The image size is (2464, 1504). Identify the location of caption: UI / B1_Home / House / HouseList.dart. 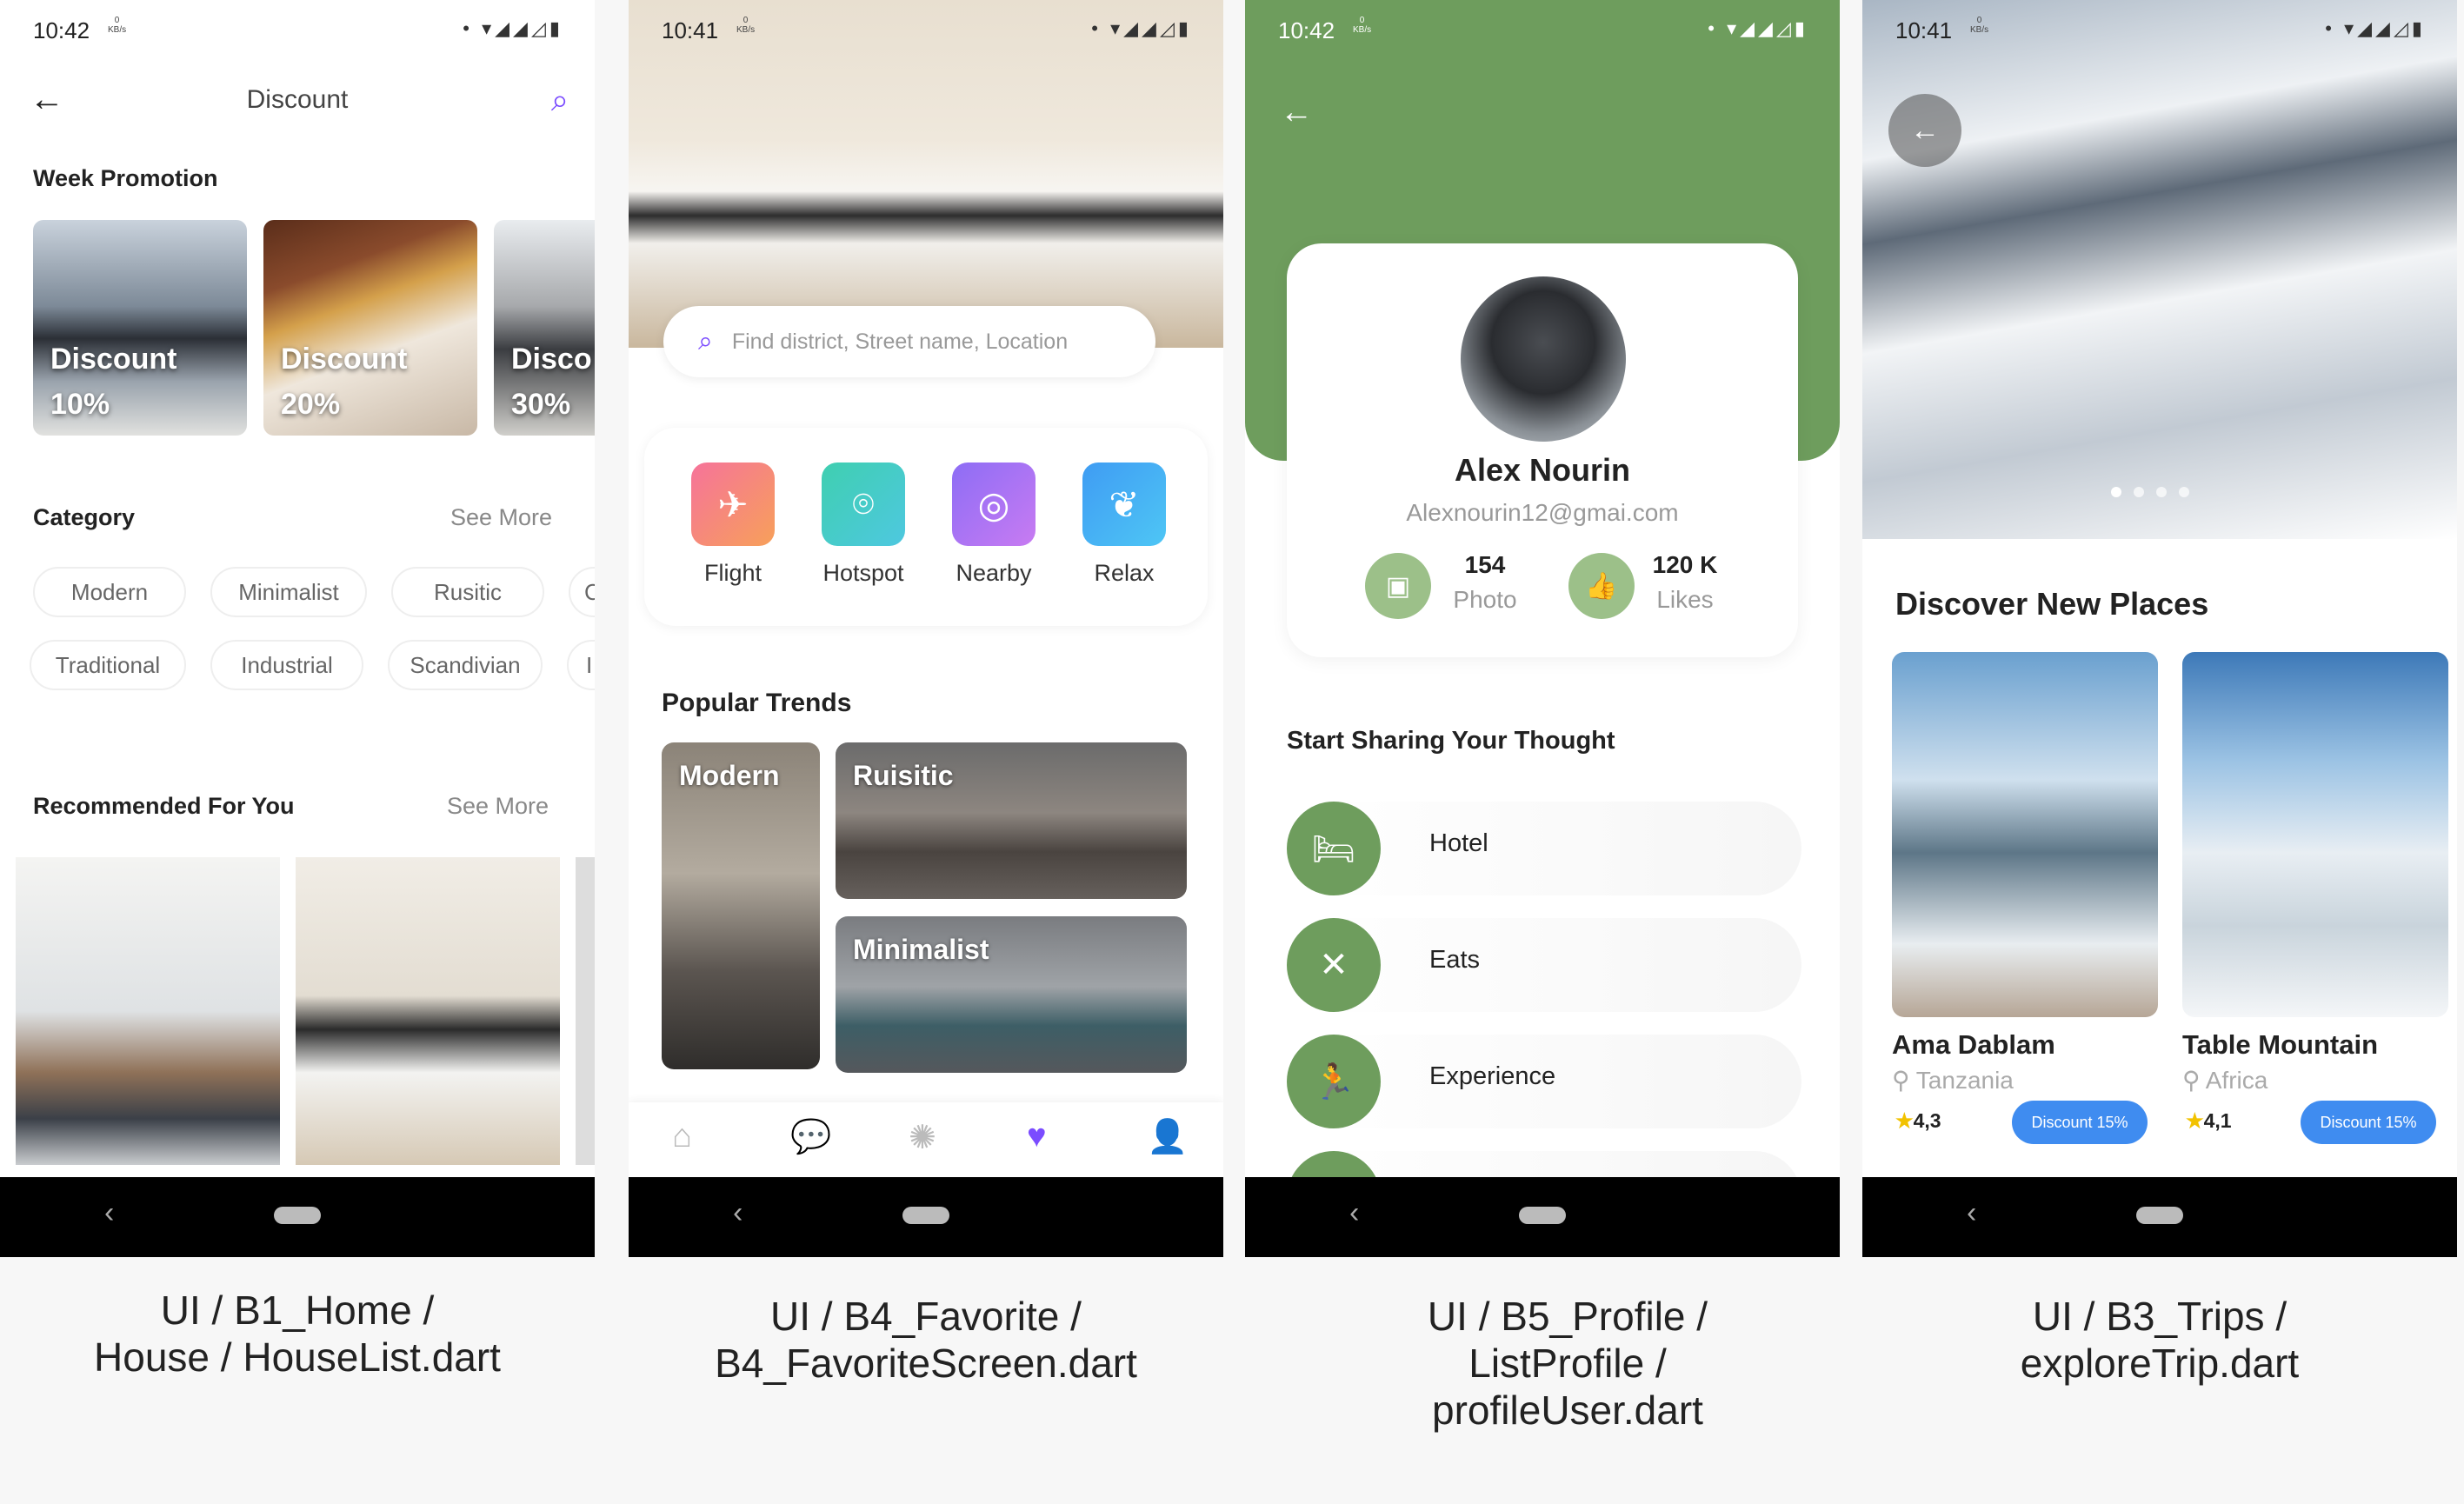
(297, 1334).